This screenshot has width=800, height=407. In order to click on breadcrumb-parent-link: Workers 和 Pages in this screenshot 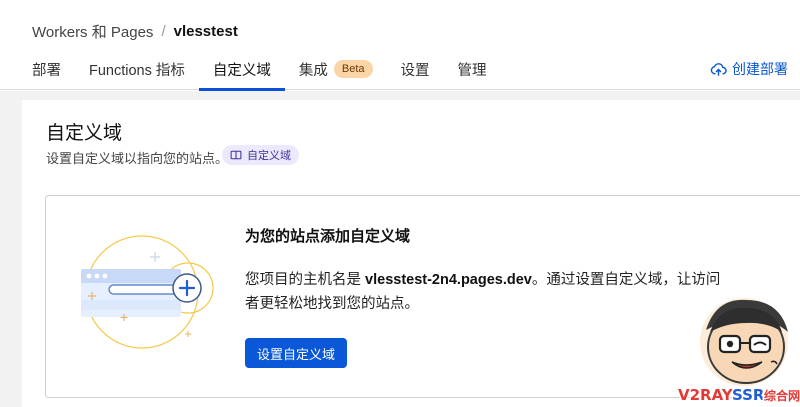, I will do `click(92, 31)`.